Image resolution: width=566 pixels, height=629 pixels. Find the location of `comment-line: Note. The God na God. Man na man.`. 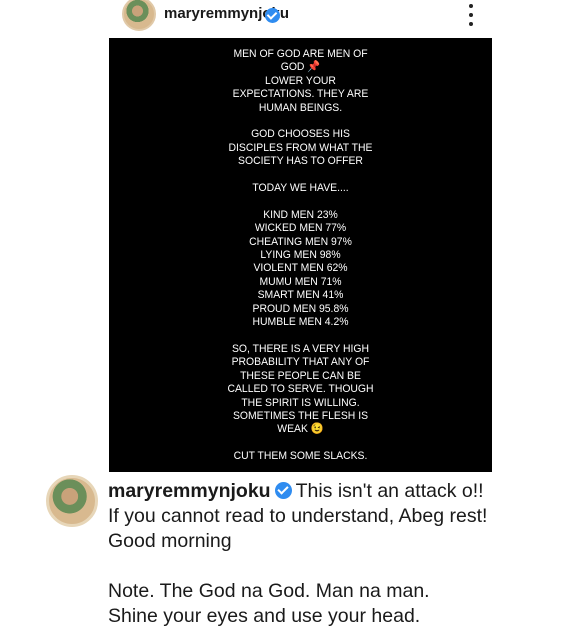

comment-line: Note. The God na God. Man na man. is located at coordinates (269, 591).